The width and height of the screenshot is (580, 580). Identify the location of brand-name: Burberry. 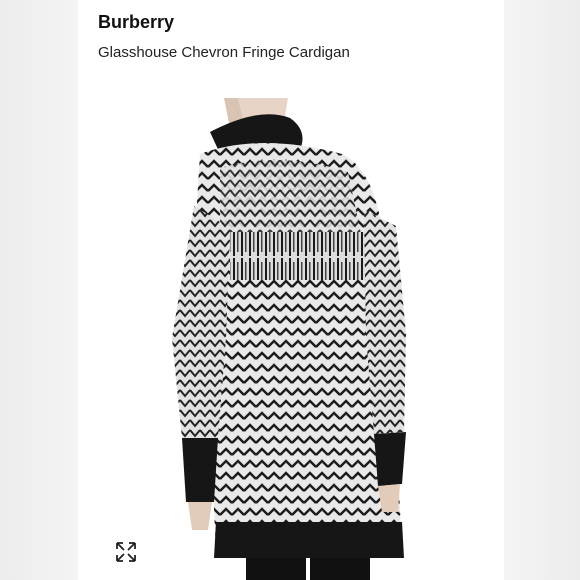
(136, 22).